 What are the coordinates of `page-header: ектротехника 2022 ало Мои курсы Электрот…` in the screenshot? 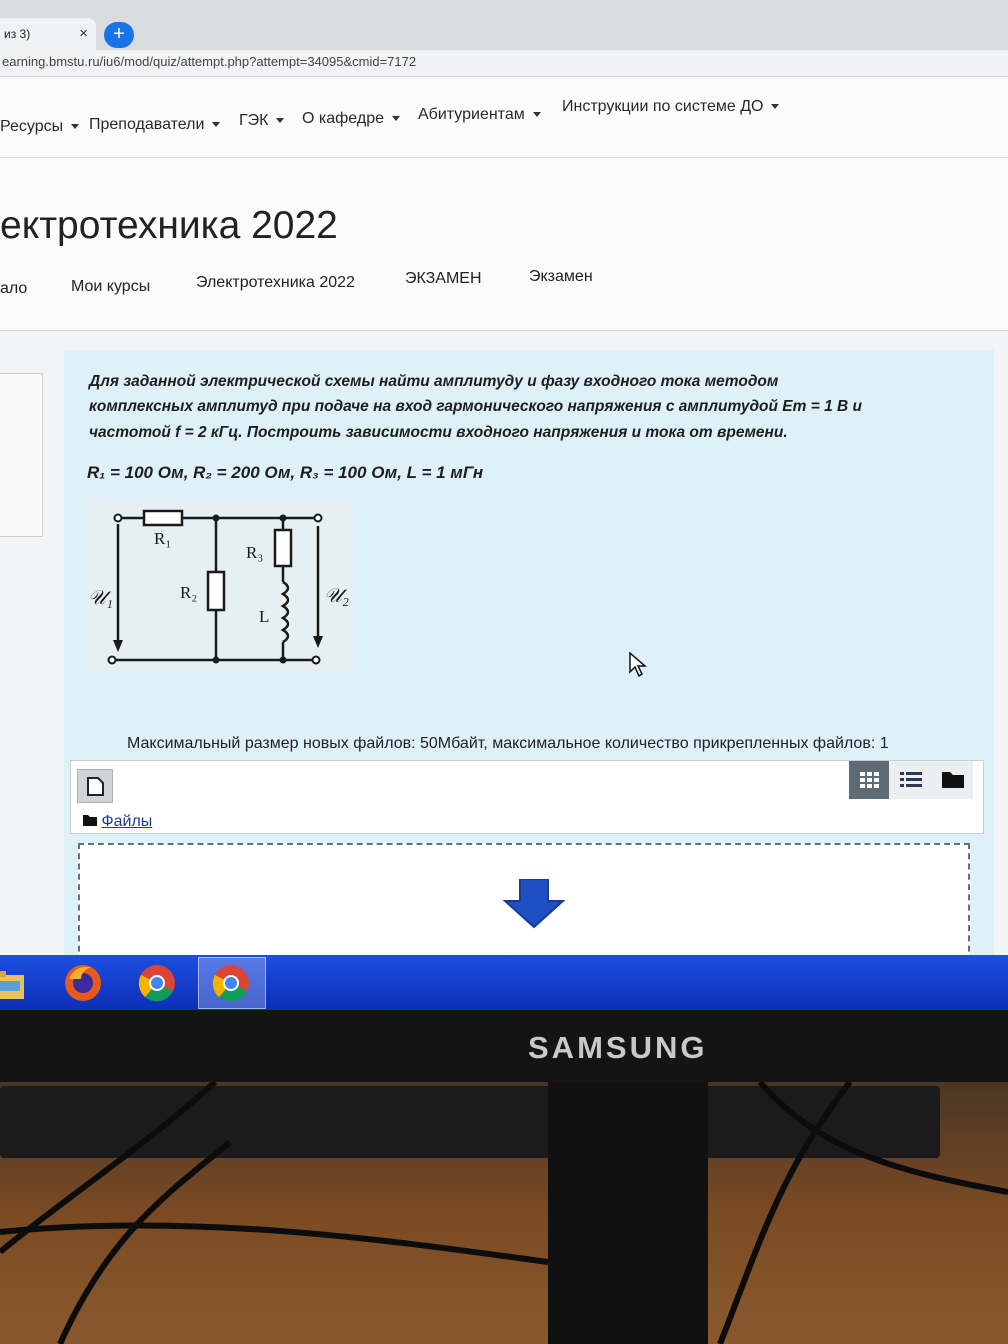 It's located at (504, 244).